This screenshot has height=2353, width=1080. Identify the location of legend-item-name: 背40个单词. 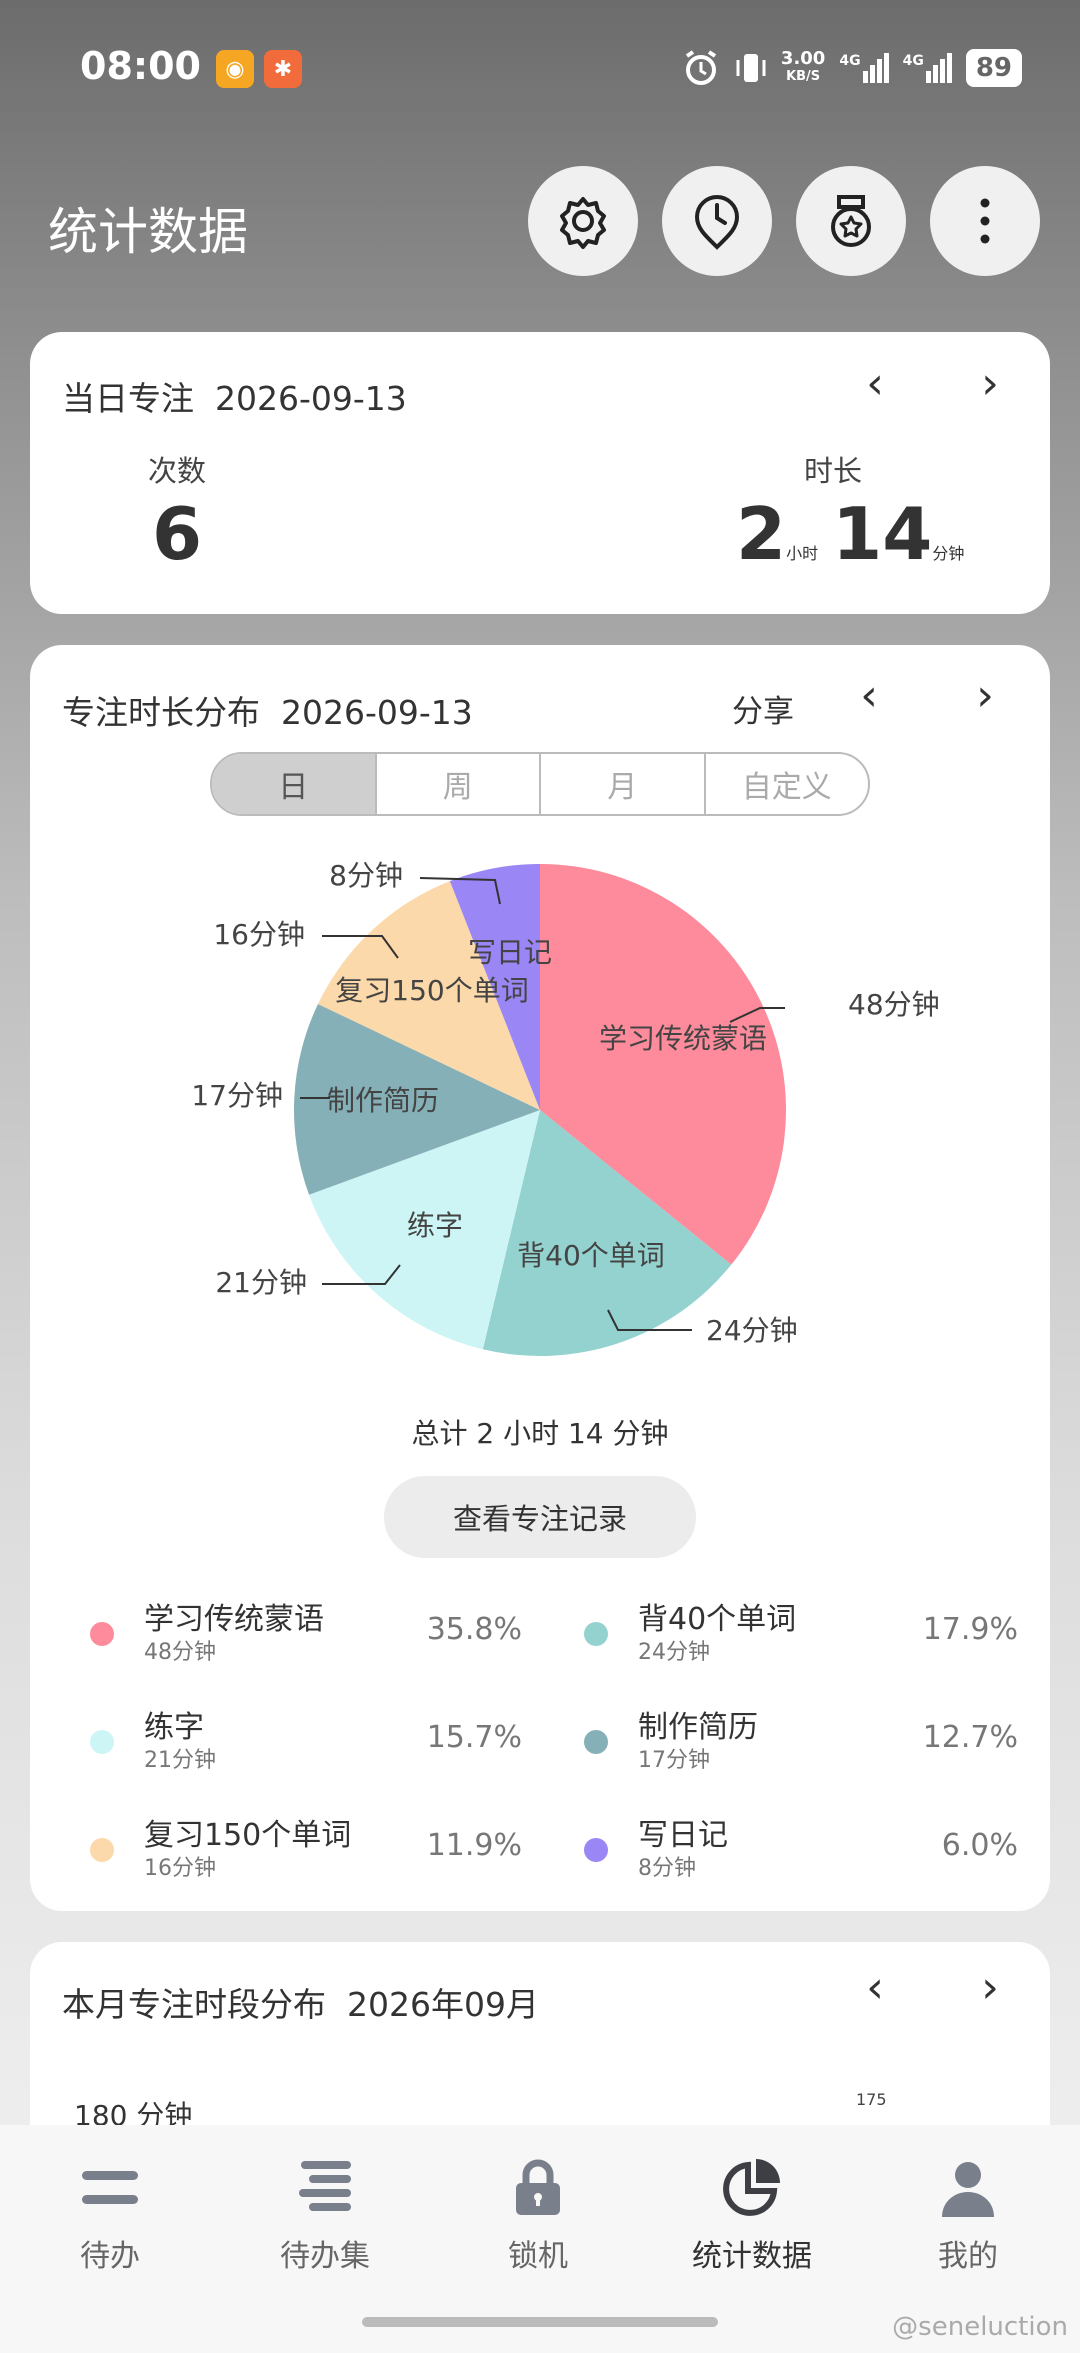
(717, 1619).